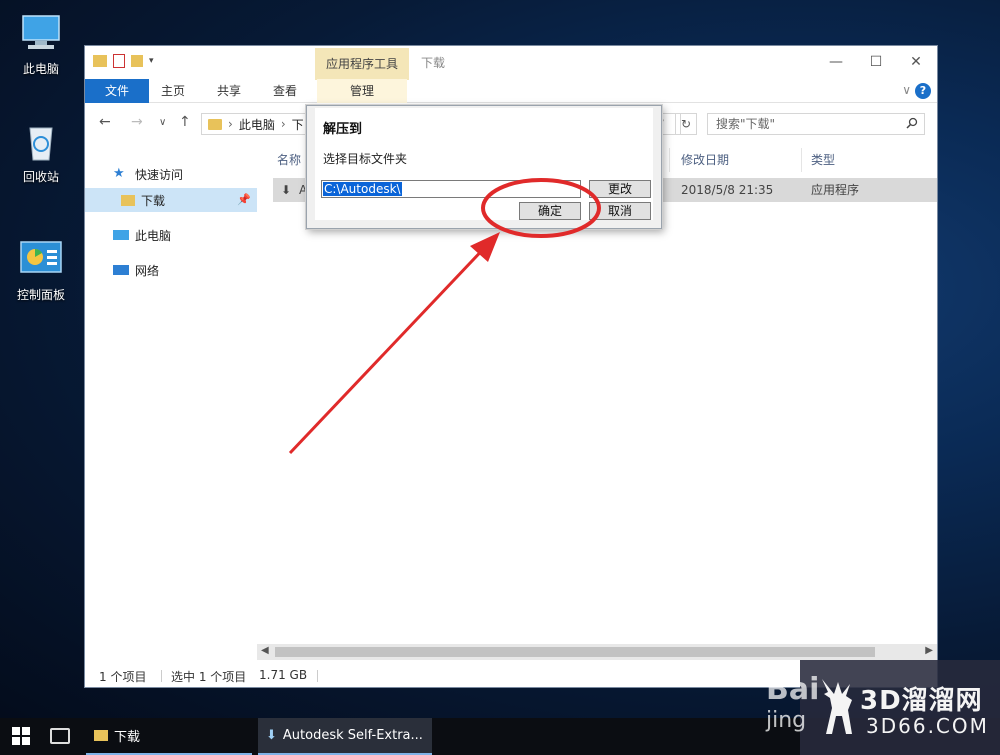 This screenshot has height=755, width=1000. Describe the element at coordinates (147, 270) in the screenshot. I see `nav-item-label: 网络` at that location.